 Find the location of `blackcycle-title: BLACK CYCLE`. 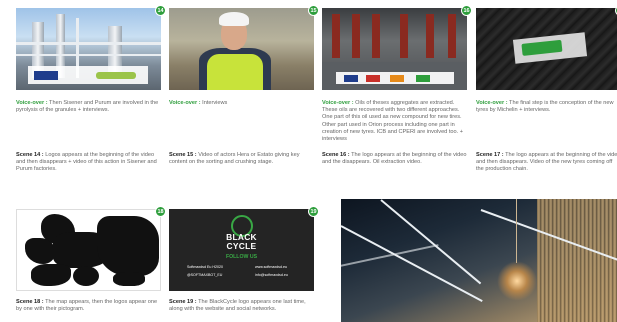

blackcycle-title: BLACK CYCLE is located at coordinates (241, 241).